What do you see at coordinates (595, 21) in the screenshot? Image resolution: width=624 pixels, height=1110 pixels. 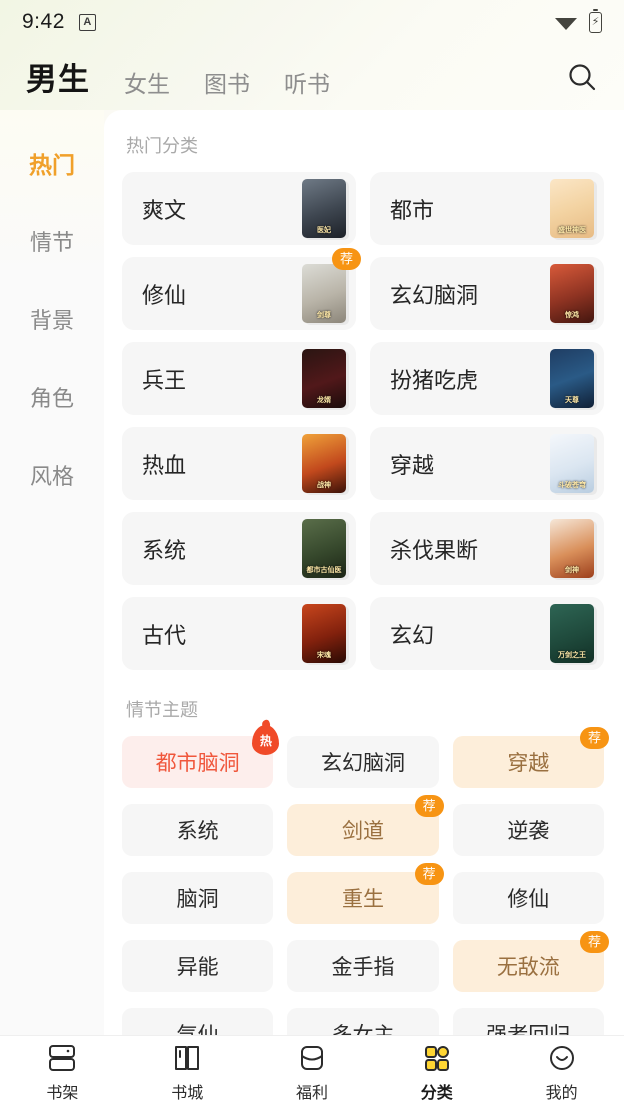 I see `battery-bolt-icon: ⚡` at bounding box center [595, 21].